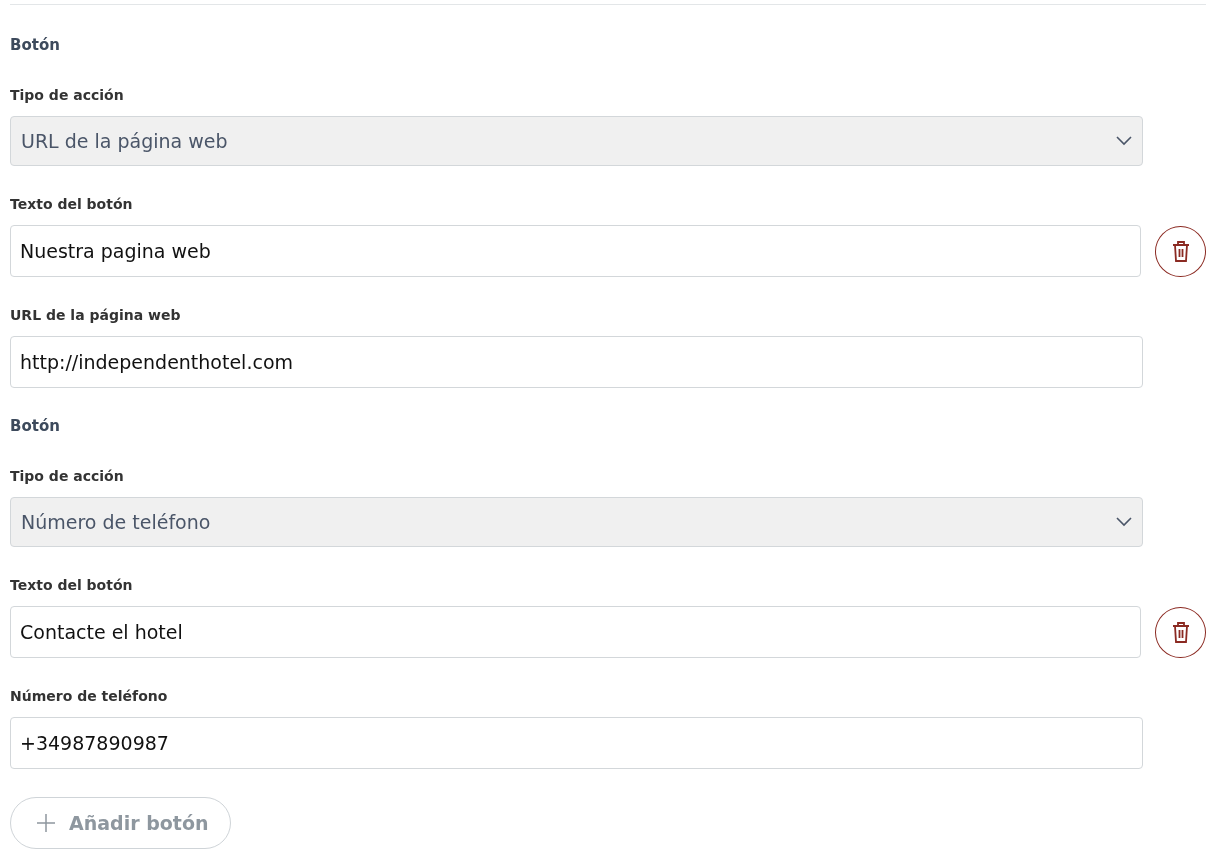  I want to click on input-field: http://independenthotel.com, so click(576, 362).